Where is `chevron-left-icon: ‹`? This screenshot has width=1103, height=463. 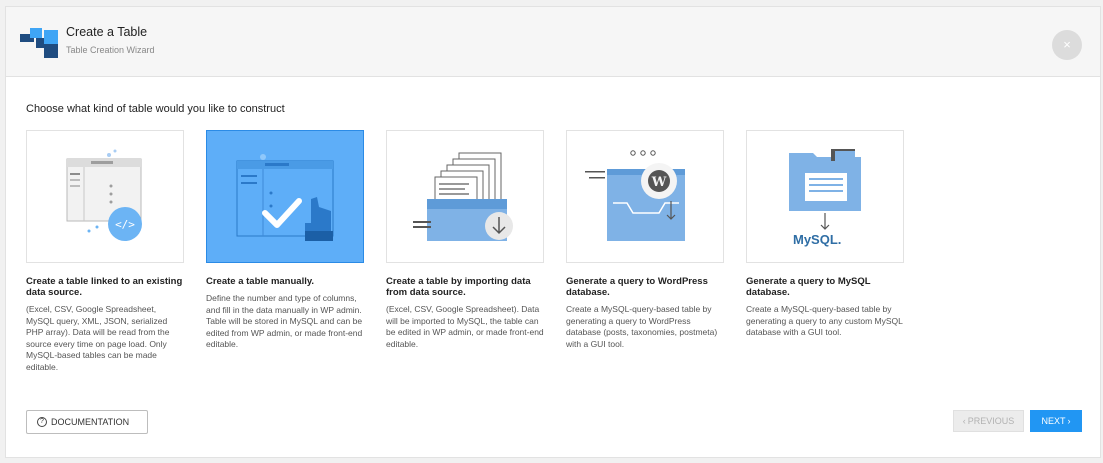
chevron-left-icon: ‹ is located at coordinates (964, 421).